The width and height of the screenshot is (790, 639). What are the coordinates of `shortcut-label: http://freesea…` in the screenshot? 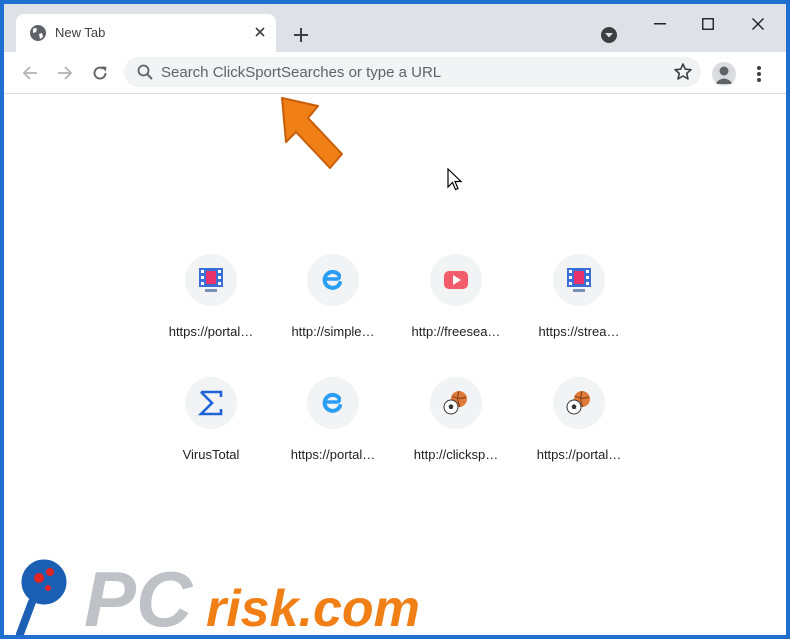 It's located at (456, 331).